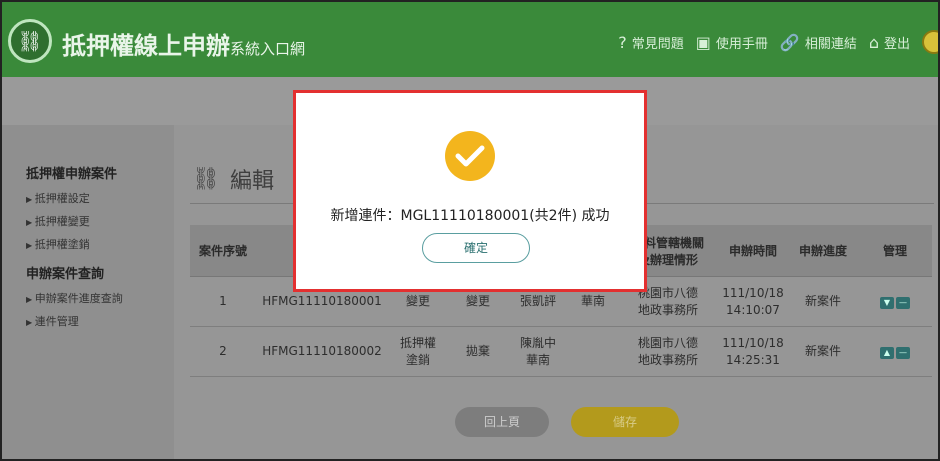 Image resolution: width=940 pixels, height=461 pixels. Describe the element at coordinates (778, 42) in the screenshot. I see `top-nav: ? 常見問題 ▣ 使用手冊 🔗 相關連結 ⌂ 登出` at that location.